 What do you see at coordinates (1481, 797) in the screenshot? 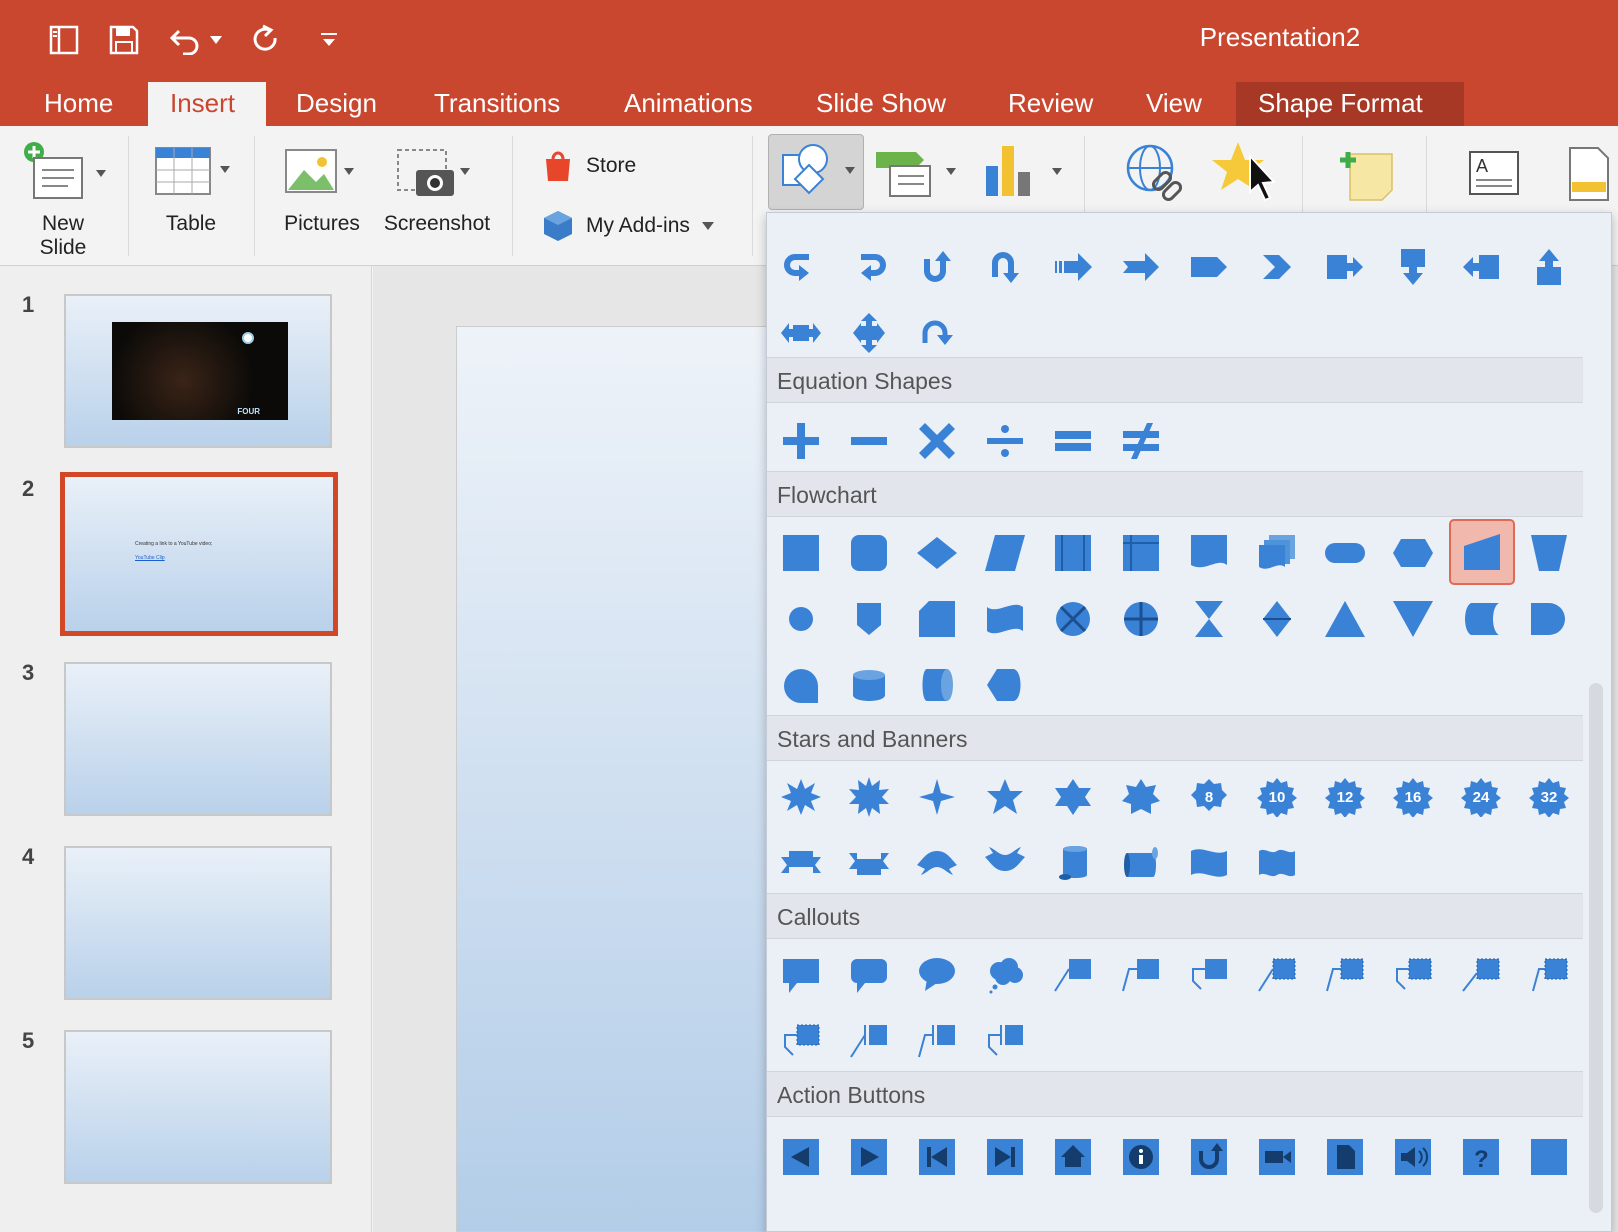
I see `star-24-point-icon: 24` at bounding box center [1481, 797].